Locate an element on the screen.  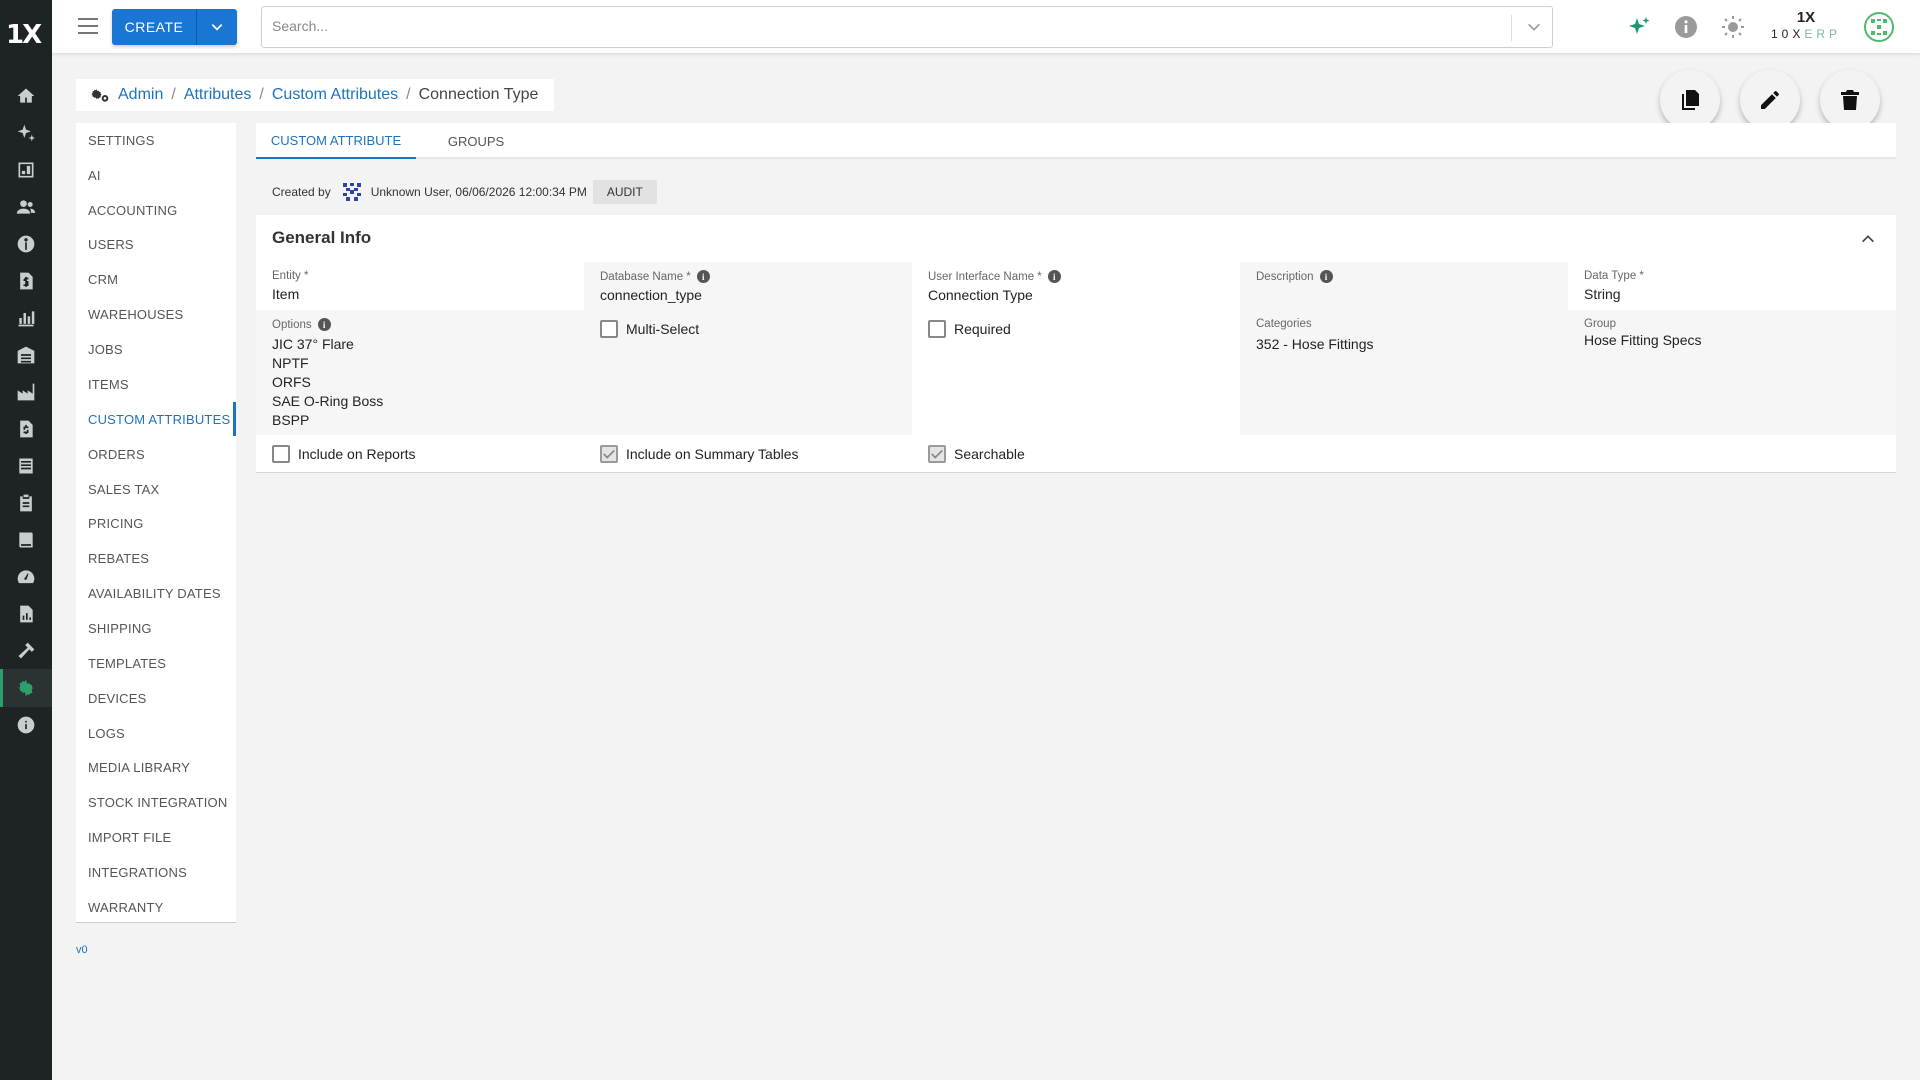
nav-warranty: WARRANTY is located at coordinates (156, 907).